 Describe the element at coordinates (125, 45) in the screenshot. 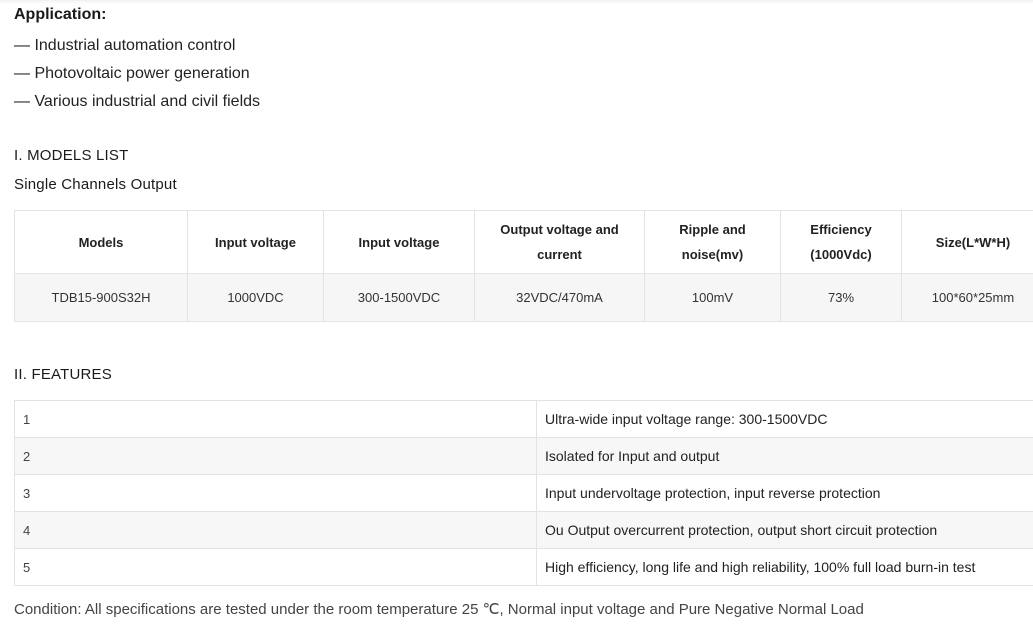

I see `application-item: — Industrial automation control` at that location.